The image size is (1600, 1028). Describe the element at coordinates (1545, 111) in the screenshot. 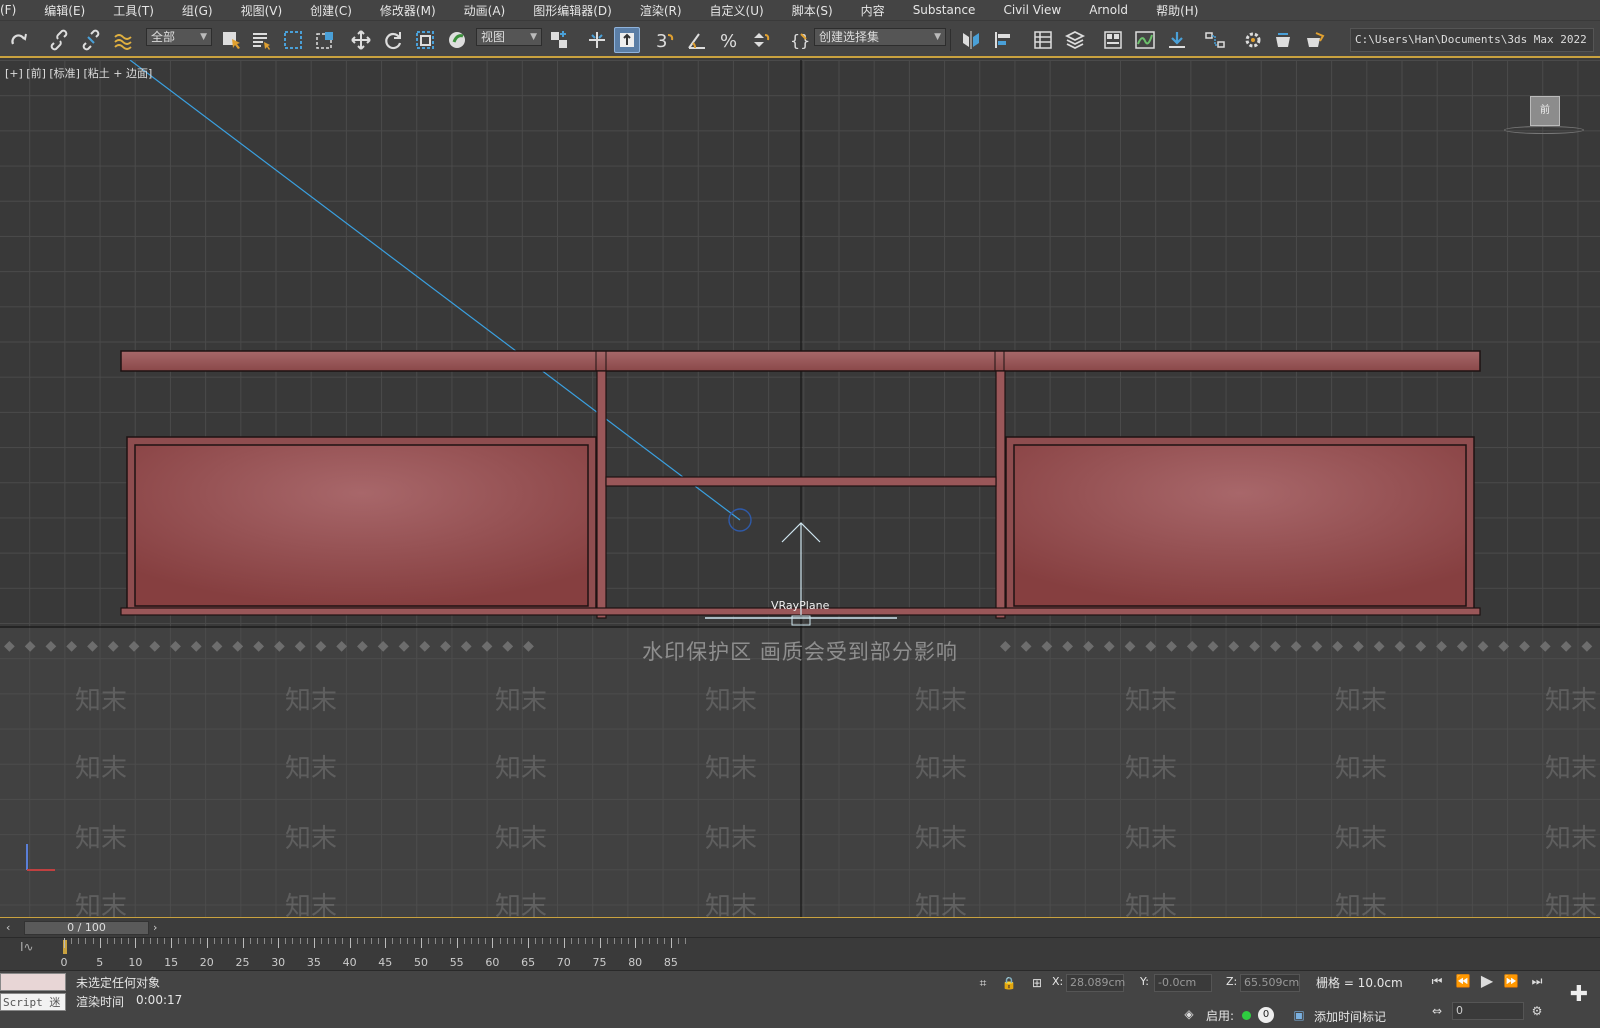

I see `viewcube: 前` at that location.